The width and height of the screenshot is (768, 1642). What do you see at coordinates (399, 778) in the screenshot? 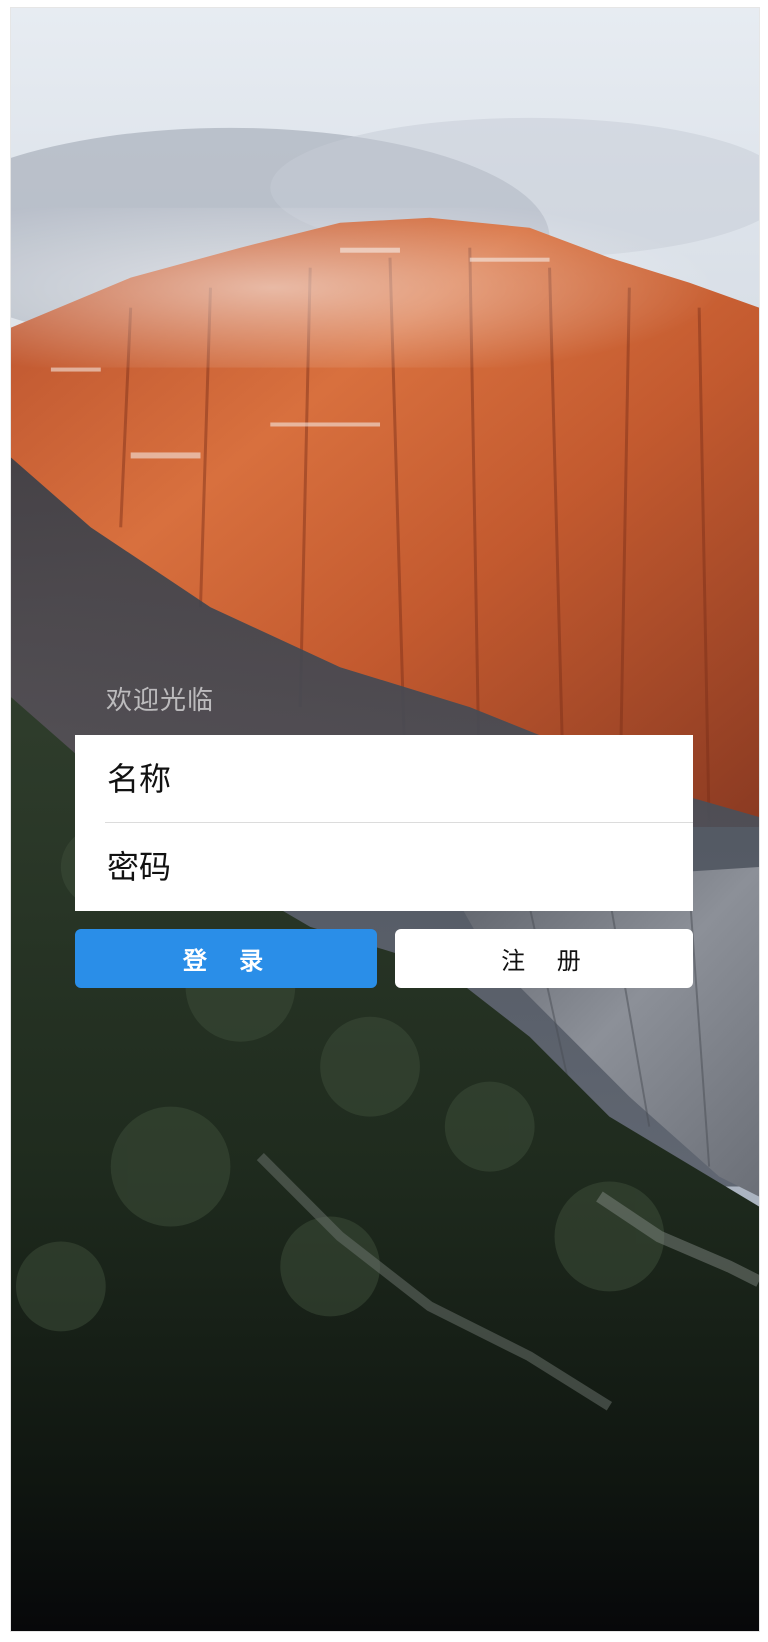
I see `name-input` at bounding box center [399, 778].